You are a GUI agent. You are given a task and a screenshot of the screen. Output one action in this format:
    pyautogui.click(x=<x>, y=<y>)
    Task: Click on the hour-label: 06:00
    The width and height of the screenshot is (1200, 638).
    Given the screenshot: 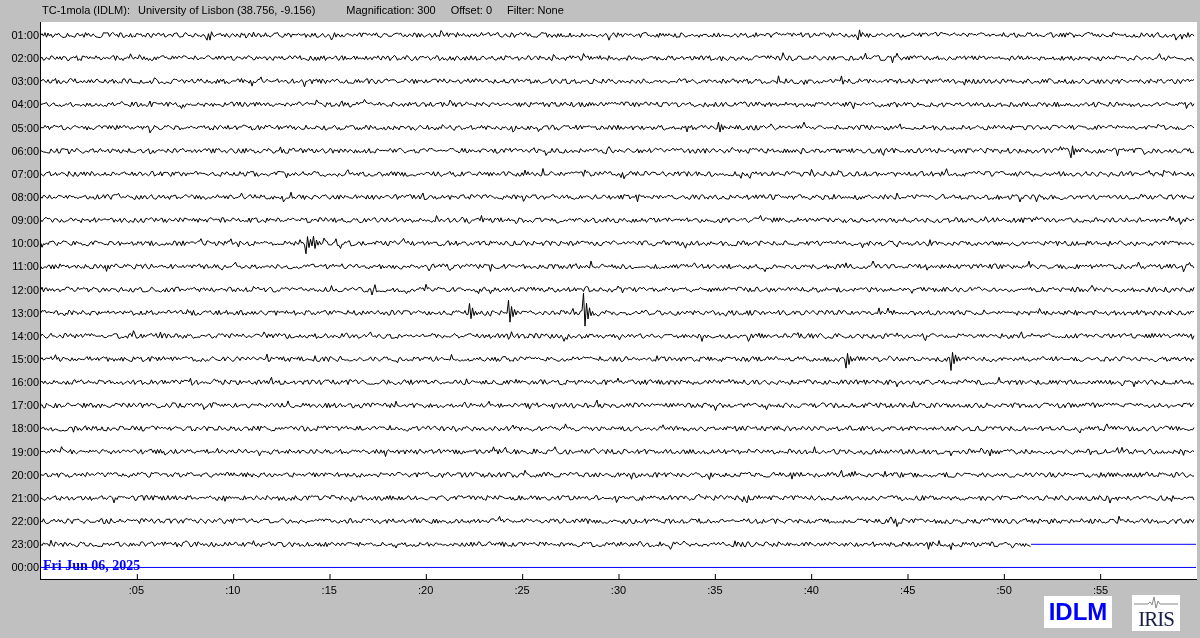 What is the action you would take?
    pyautogui.click(x=25, y=151)
    